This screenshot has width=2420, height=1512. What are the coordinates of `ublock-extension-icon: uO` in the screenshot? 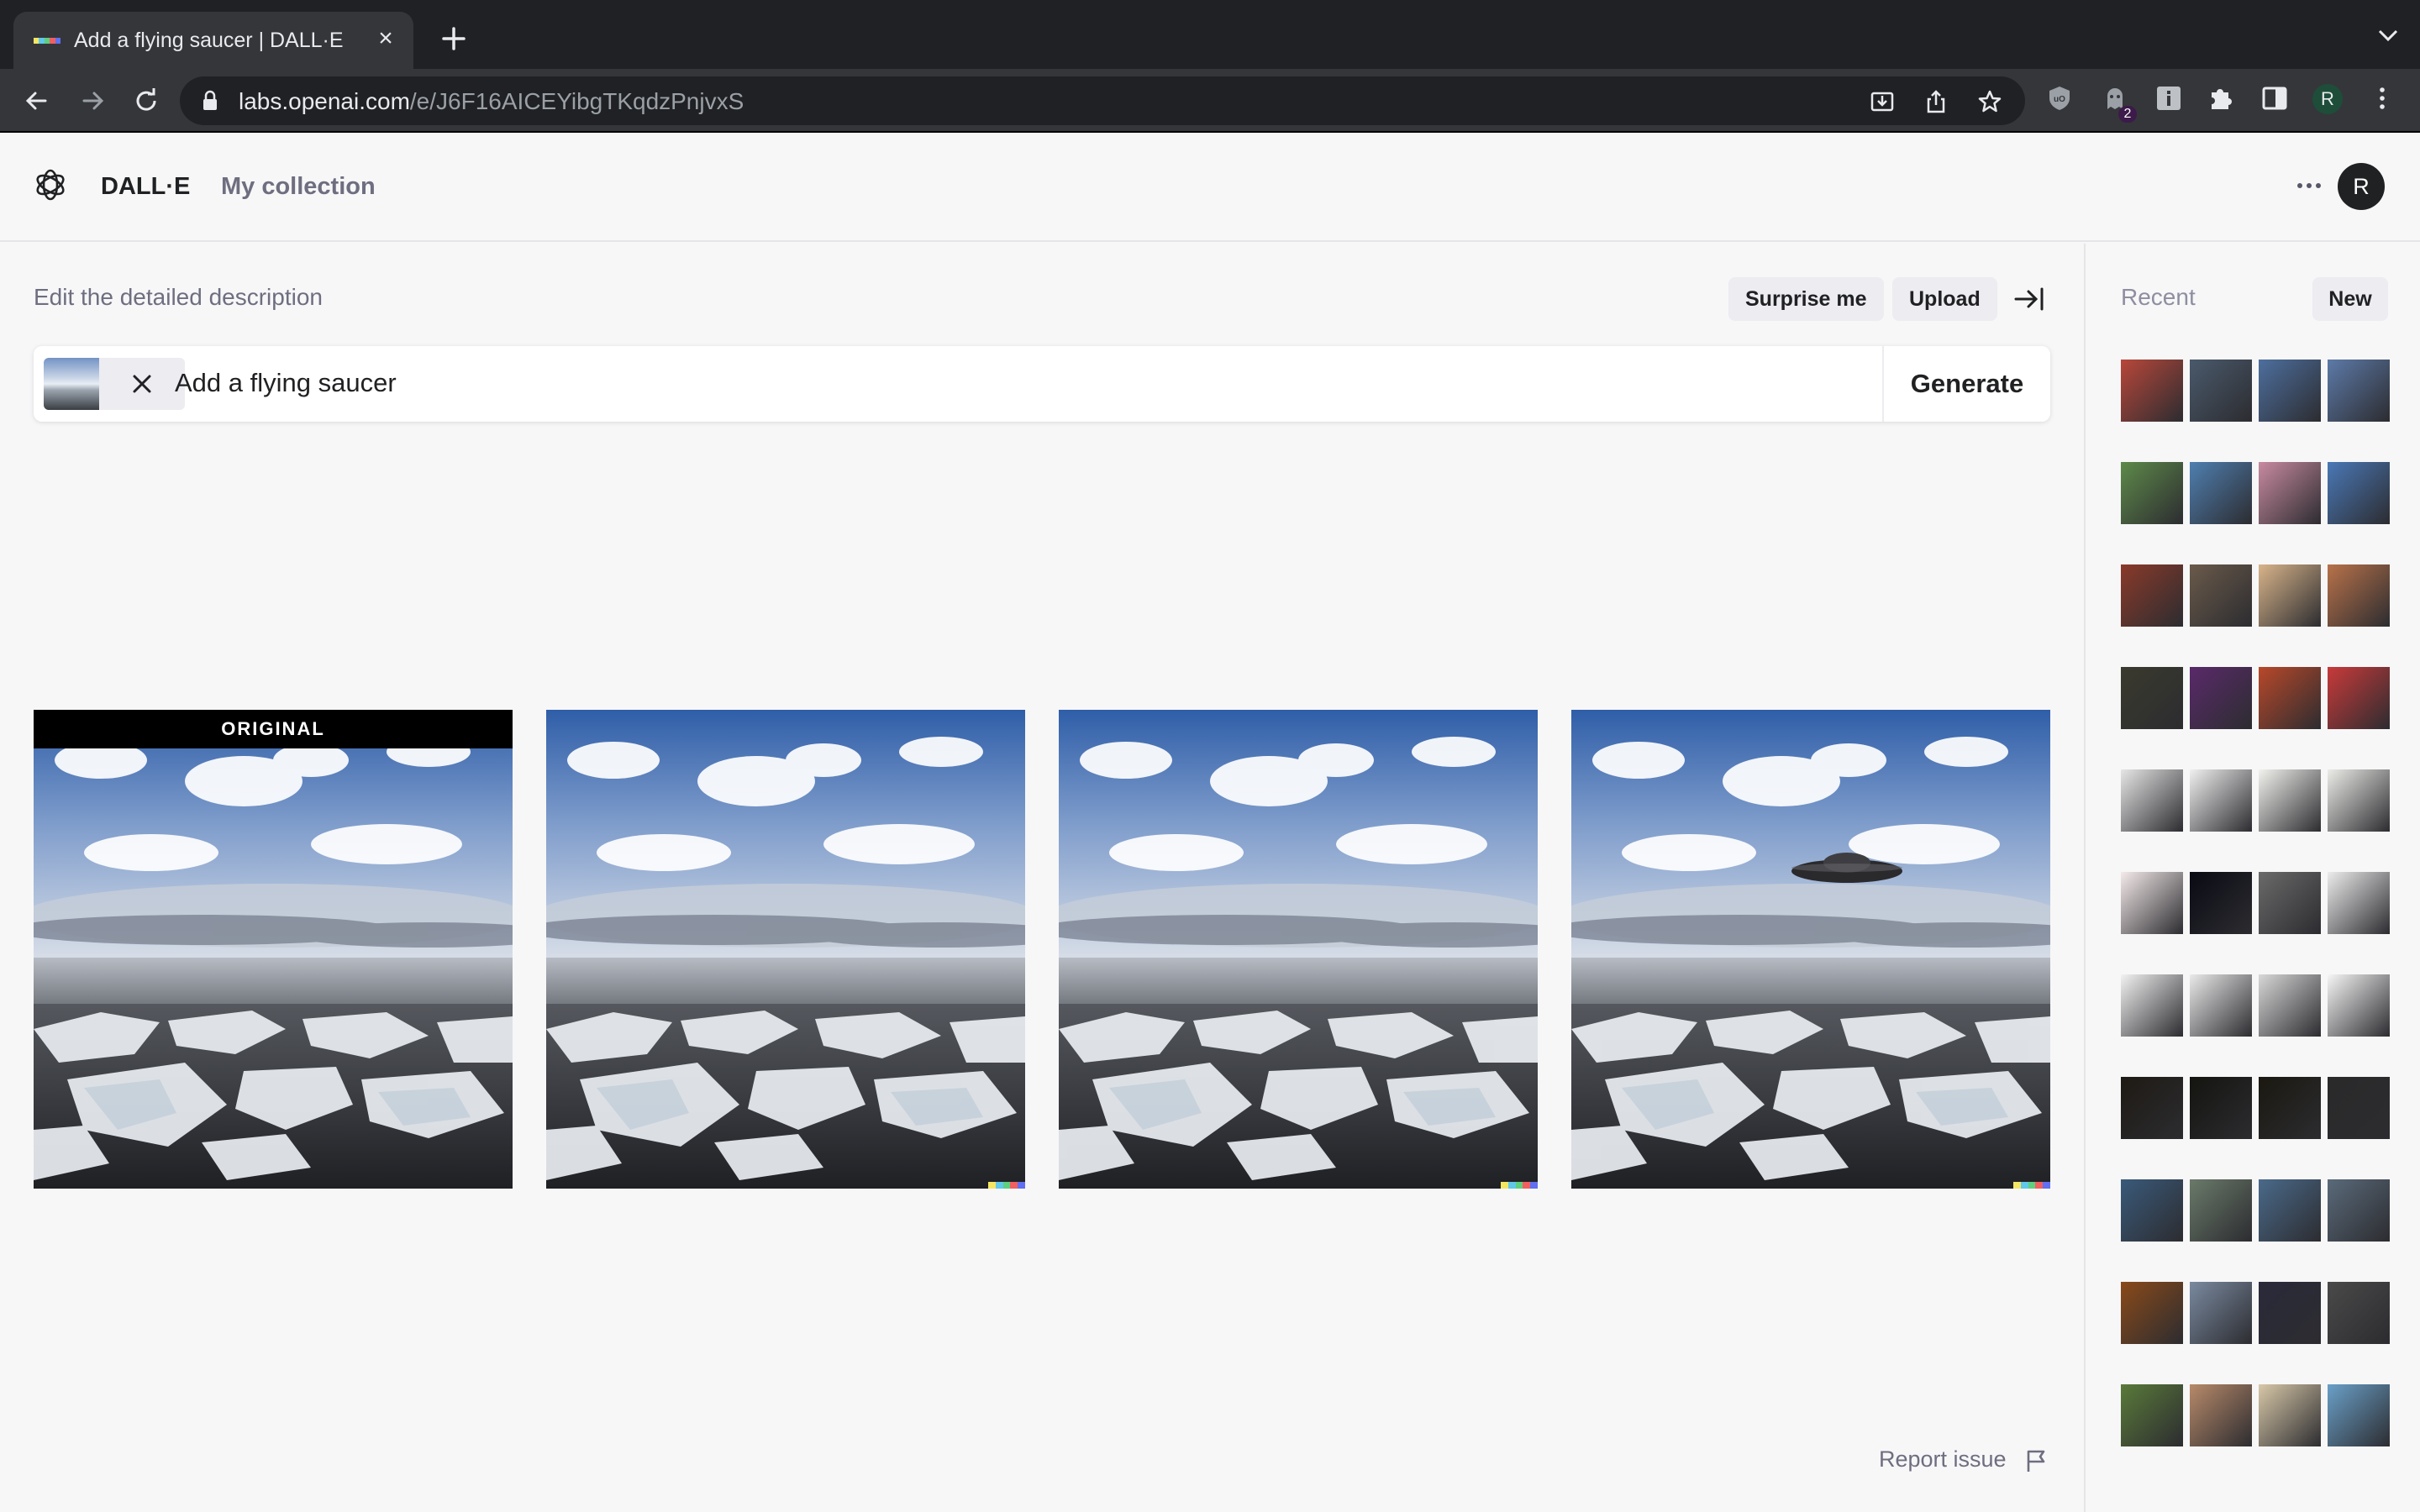 It's located at (2059, 98).